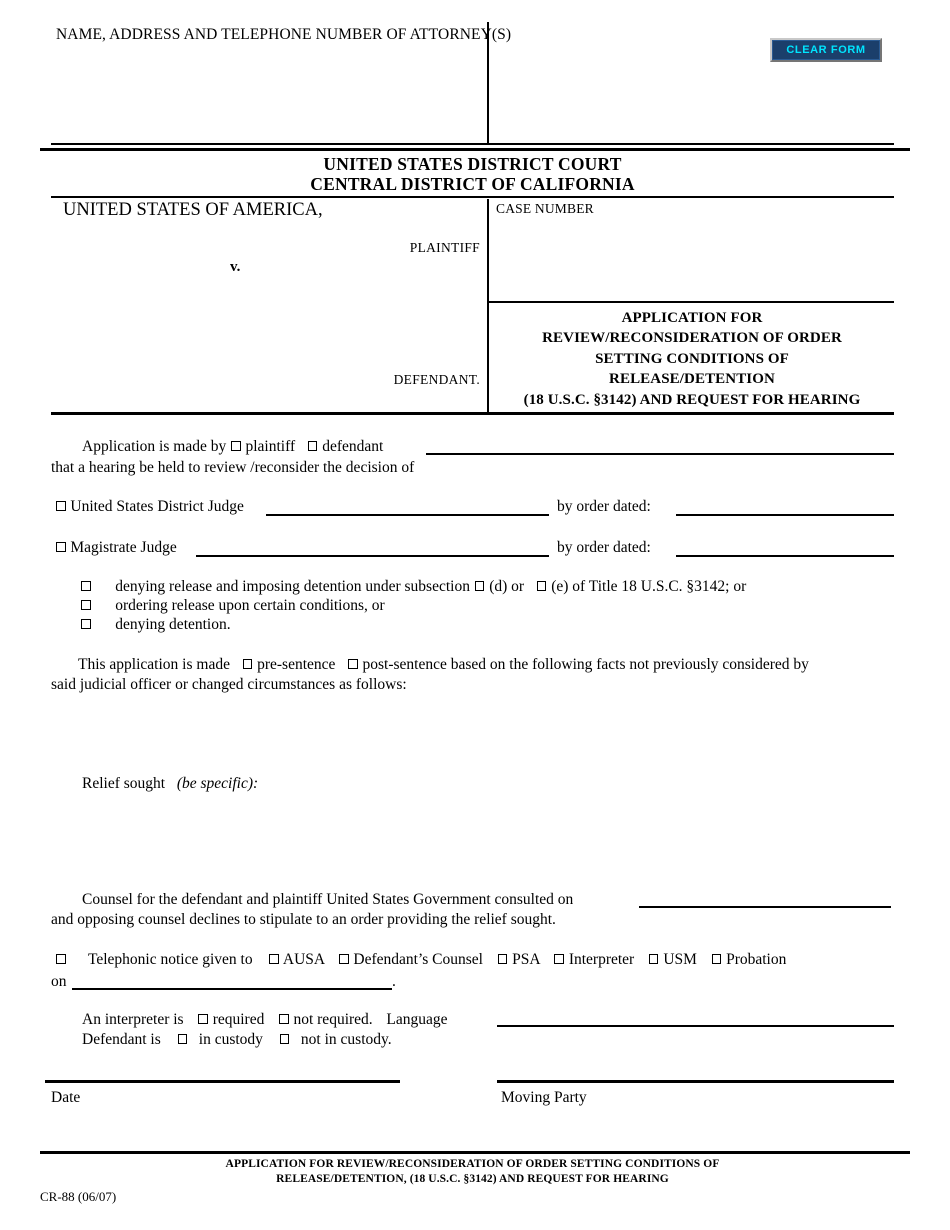 The height and width of the screenshot is (1230, 950). What do you see at coordinates (284, 1039) in the screenshot?
I see `checkbox-not-in-custody` at bounding box center [284, 1039].